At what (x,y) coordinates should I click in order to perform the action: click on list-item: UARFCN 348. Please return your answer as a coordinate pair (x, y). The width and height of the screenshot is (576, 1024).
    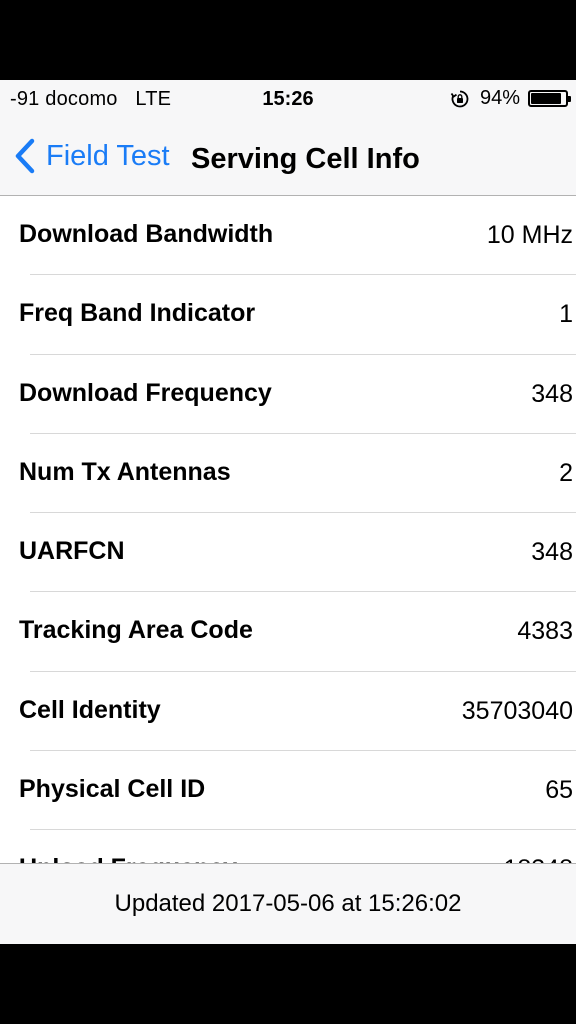
    Looking at the image, I should click on (288, 553).